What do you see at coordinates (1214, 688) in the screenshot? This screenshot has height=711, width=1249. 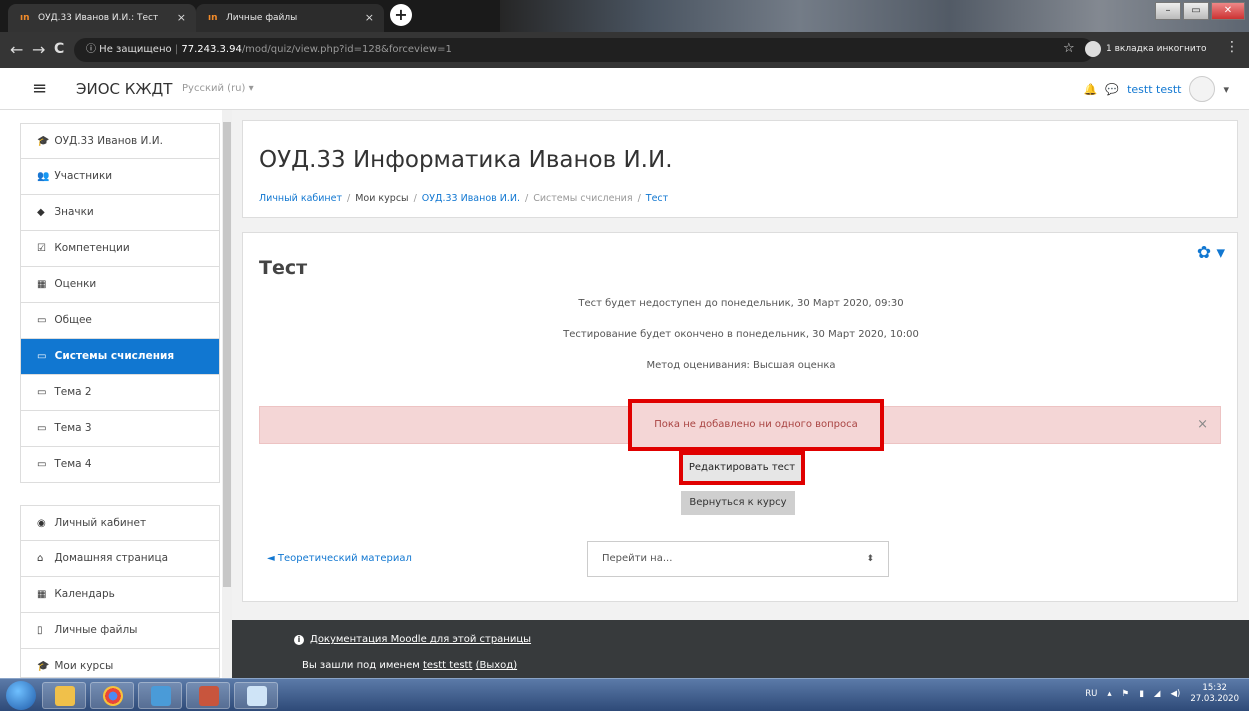 I see `clock-time: 15:32` at bounding box center [1214, 688].